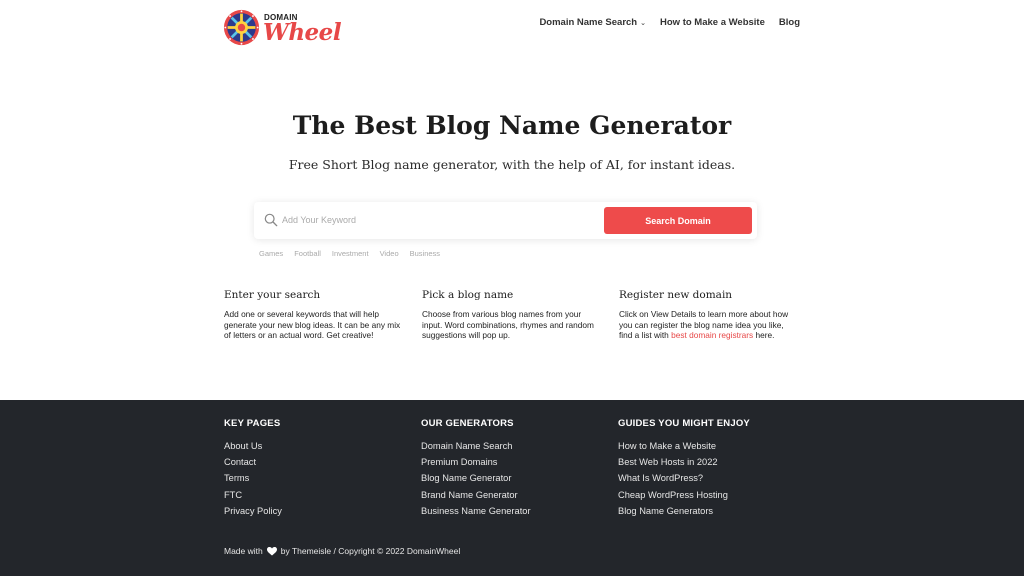  What do you see at coordinates (718, 446) in the screenshot?
I see `footer-link-how-to-make-website: How to Make a Website` at bounding box center [718, 446].